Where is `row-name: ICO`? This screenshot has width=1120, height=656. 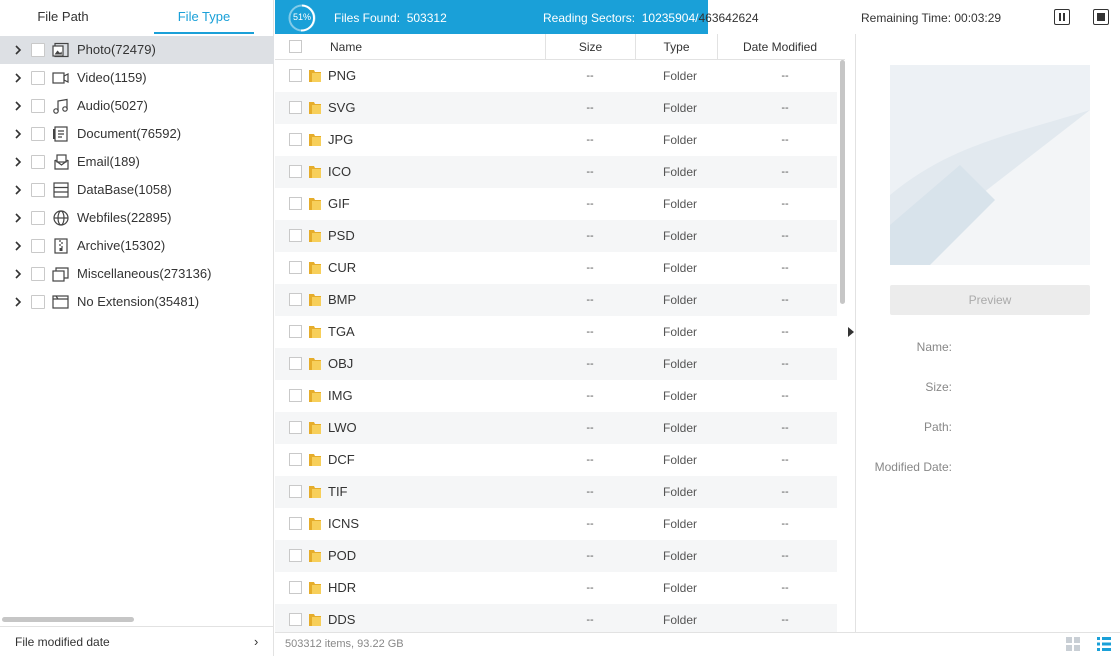
row-name: ICO is located at coordinates (340, 171).